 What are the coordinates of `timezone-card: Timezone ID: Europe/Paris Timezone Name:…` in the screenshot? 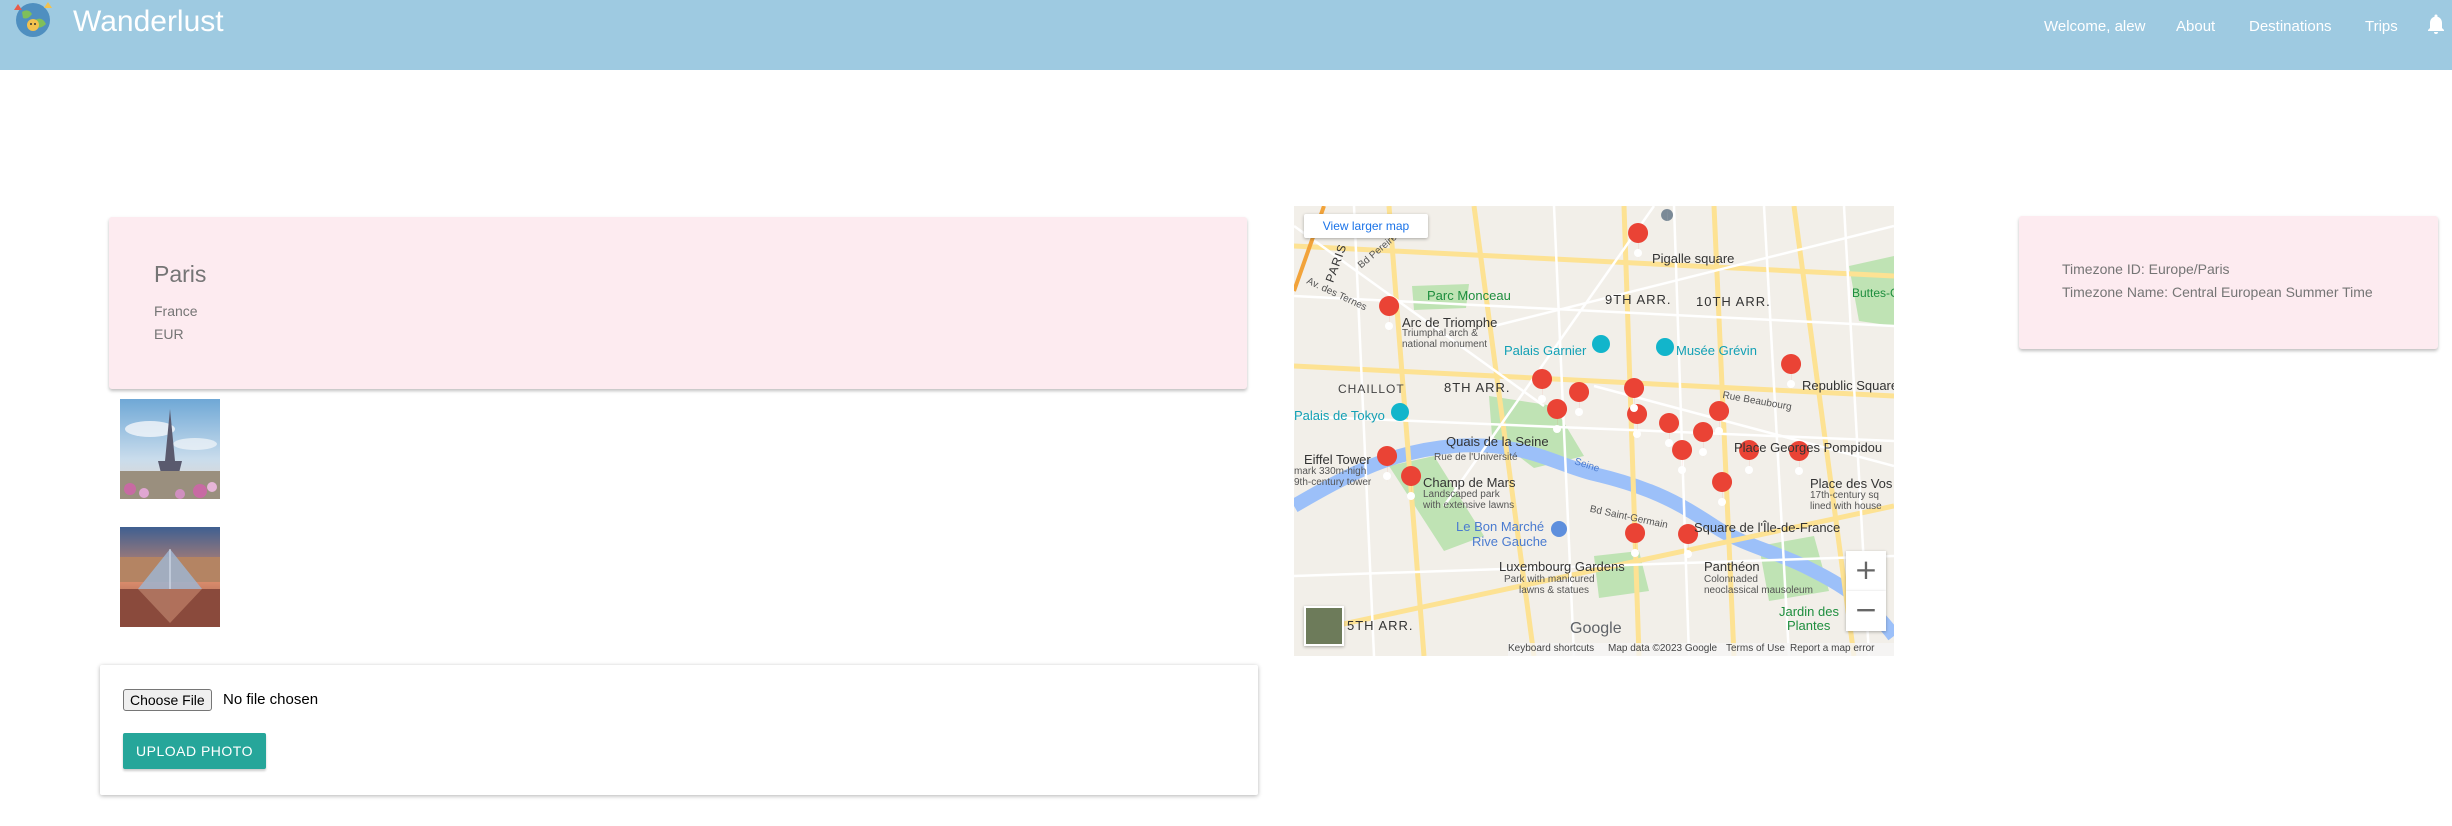 It's located at (2228, 282).